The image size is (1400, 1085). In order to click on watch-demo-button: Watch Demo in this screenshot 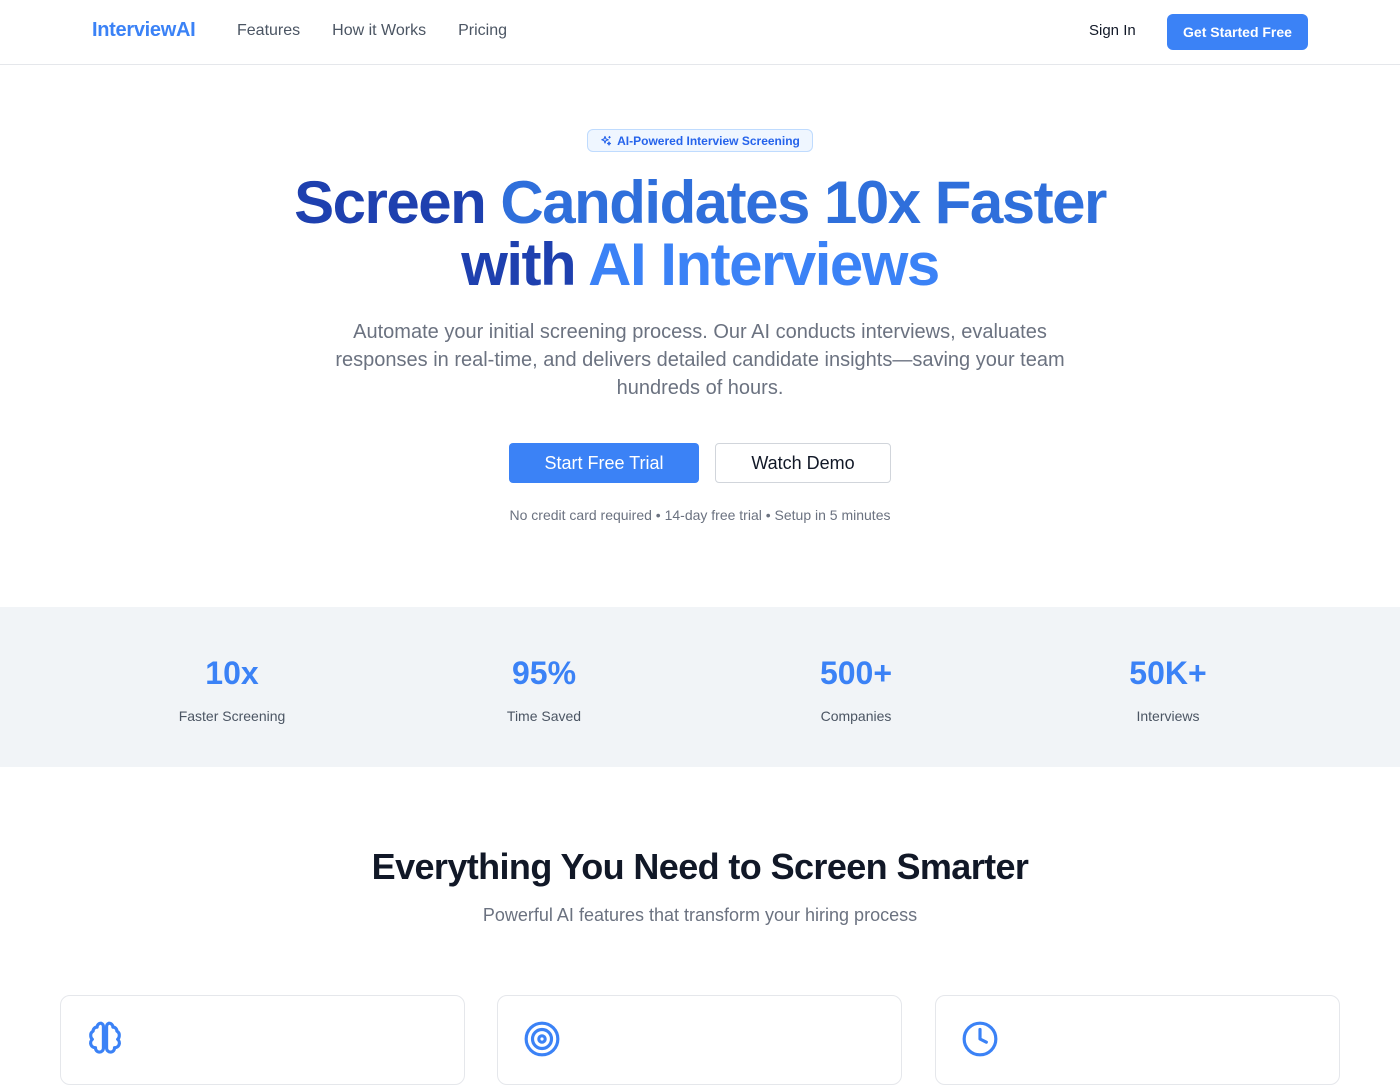, I will do `click(803, 463)`.